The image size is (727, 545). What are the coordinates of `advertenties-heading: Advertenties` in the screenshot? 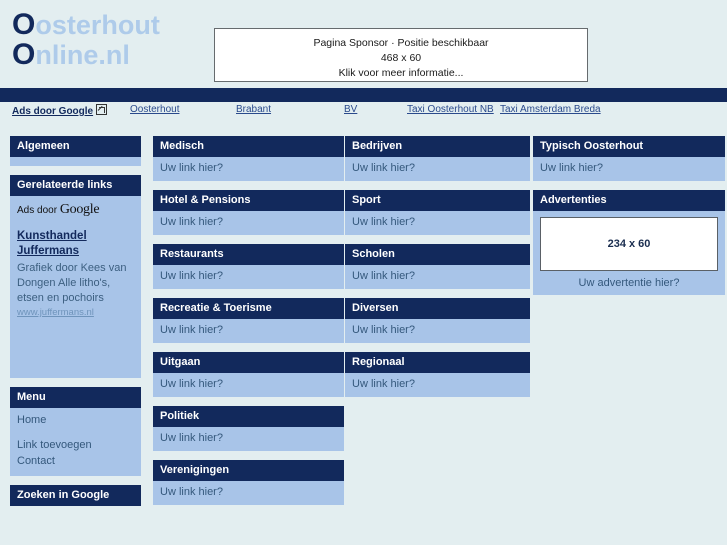 It's located at (629, 200).